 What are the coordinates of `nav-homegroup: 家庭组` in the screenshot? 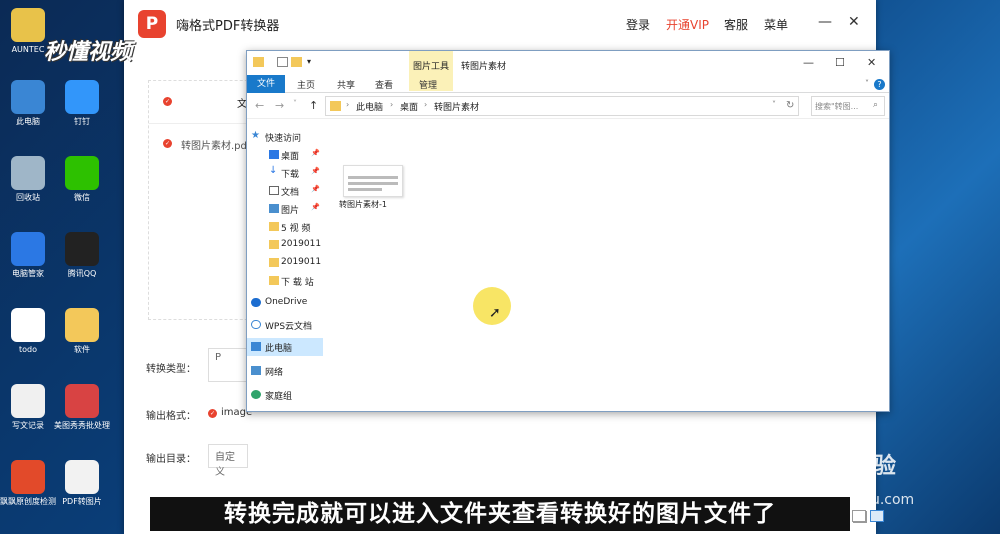 It's located at (285, 395).